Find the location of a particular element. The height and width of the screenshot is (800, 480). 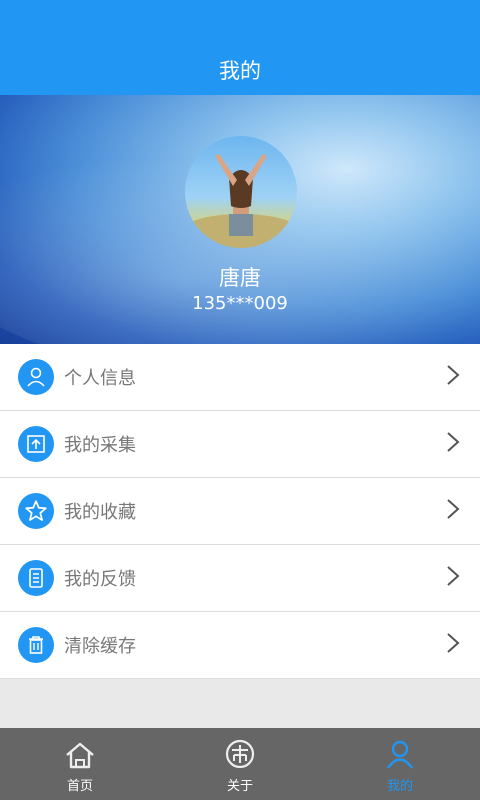

page-title: 我的 is located at coordinates (240, 70).